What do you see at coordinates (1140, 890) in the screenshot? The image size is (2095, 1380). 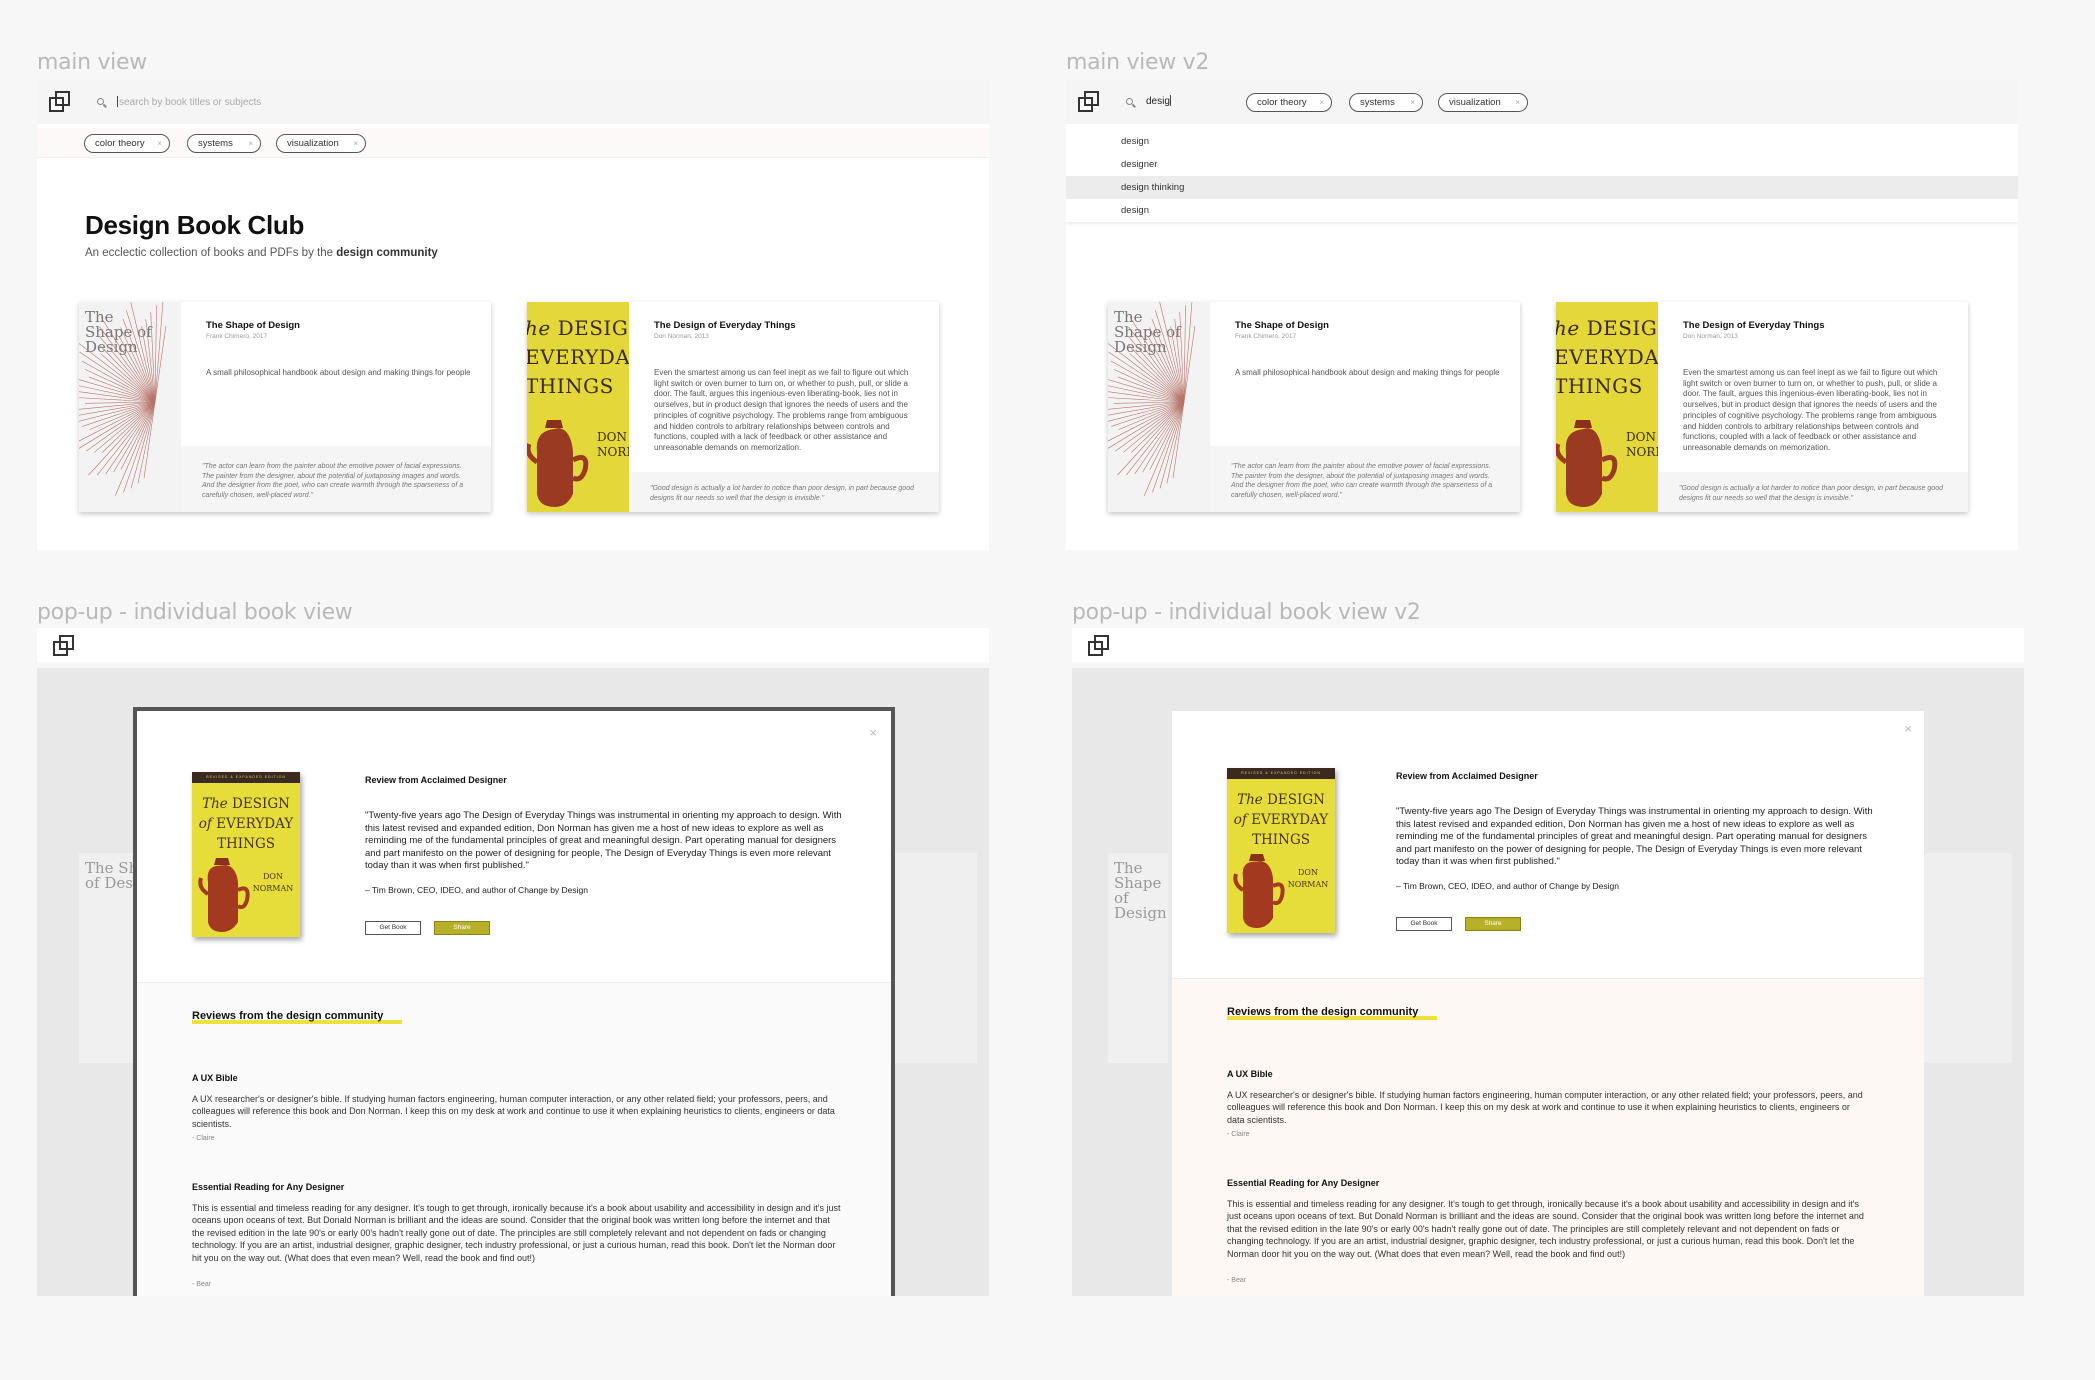 I see `ghost-cover-title: The Shape of Design` at bounding box center [1140, 890].